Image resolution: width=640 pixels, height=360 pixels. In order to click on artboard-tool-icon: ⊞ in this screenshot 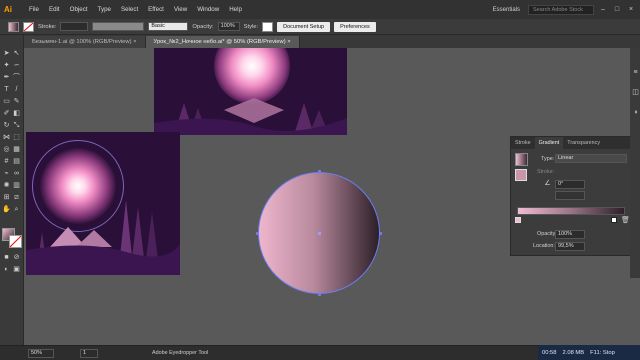, I will do `click(6, 197)`.